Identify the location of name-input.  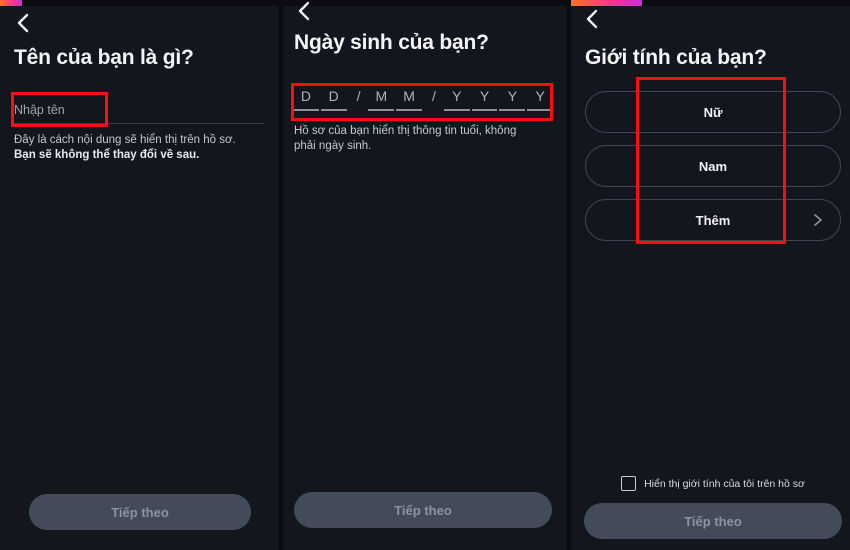
(139, 110).